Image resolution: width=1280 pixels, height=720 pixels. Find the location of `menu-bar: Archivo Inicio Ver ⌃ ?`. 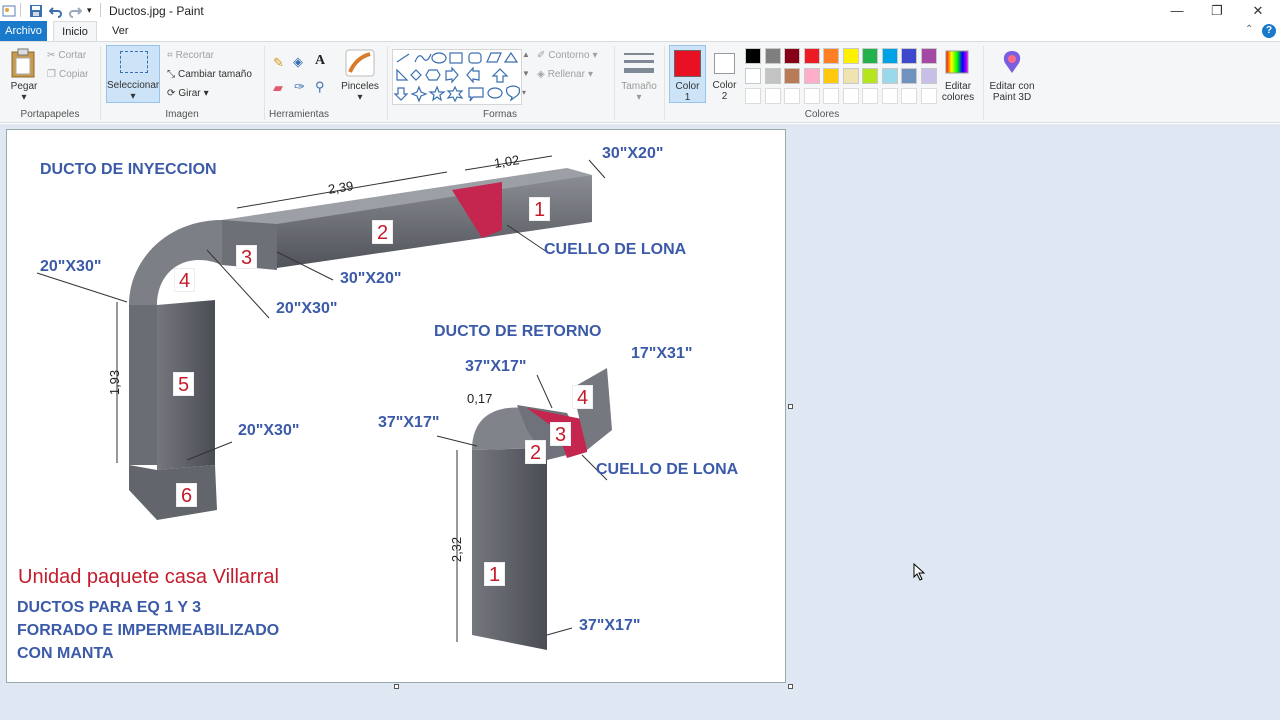

menu-bar: Archivo Inicio Ver ⌃ ? is located at coordinates (640, 31).